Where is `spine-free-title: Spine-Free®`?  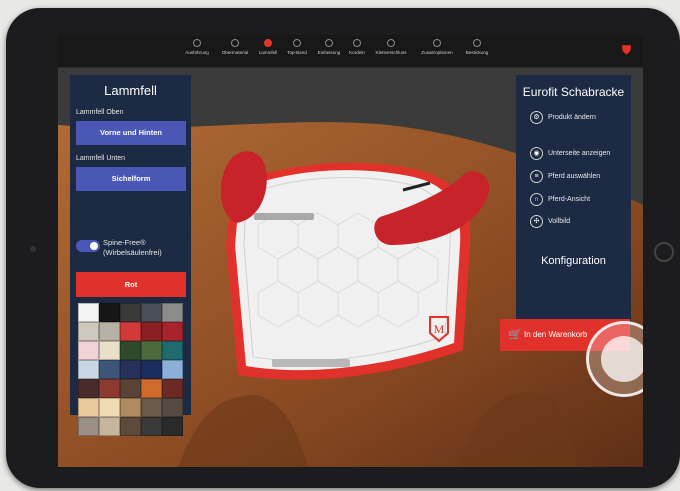 spine-free-title: Spine-Free® is located at coordinates (124, 242).